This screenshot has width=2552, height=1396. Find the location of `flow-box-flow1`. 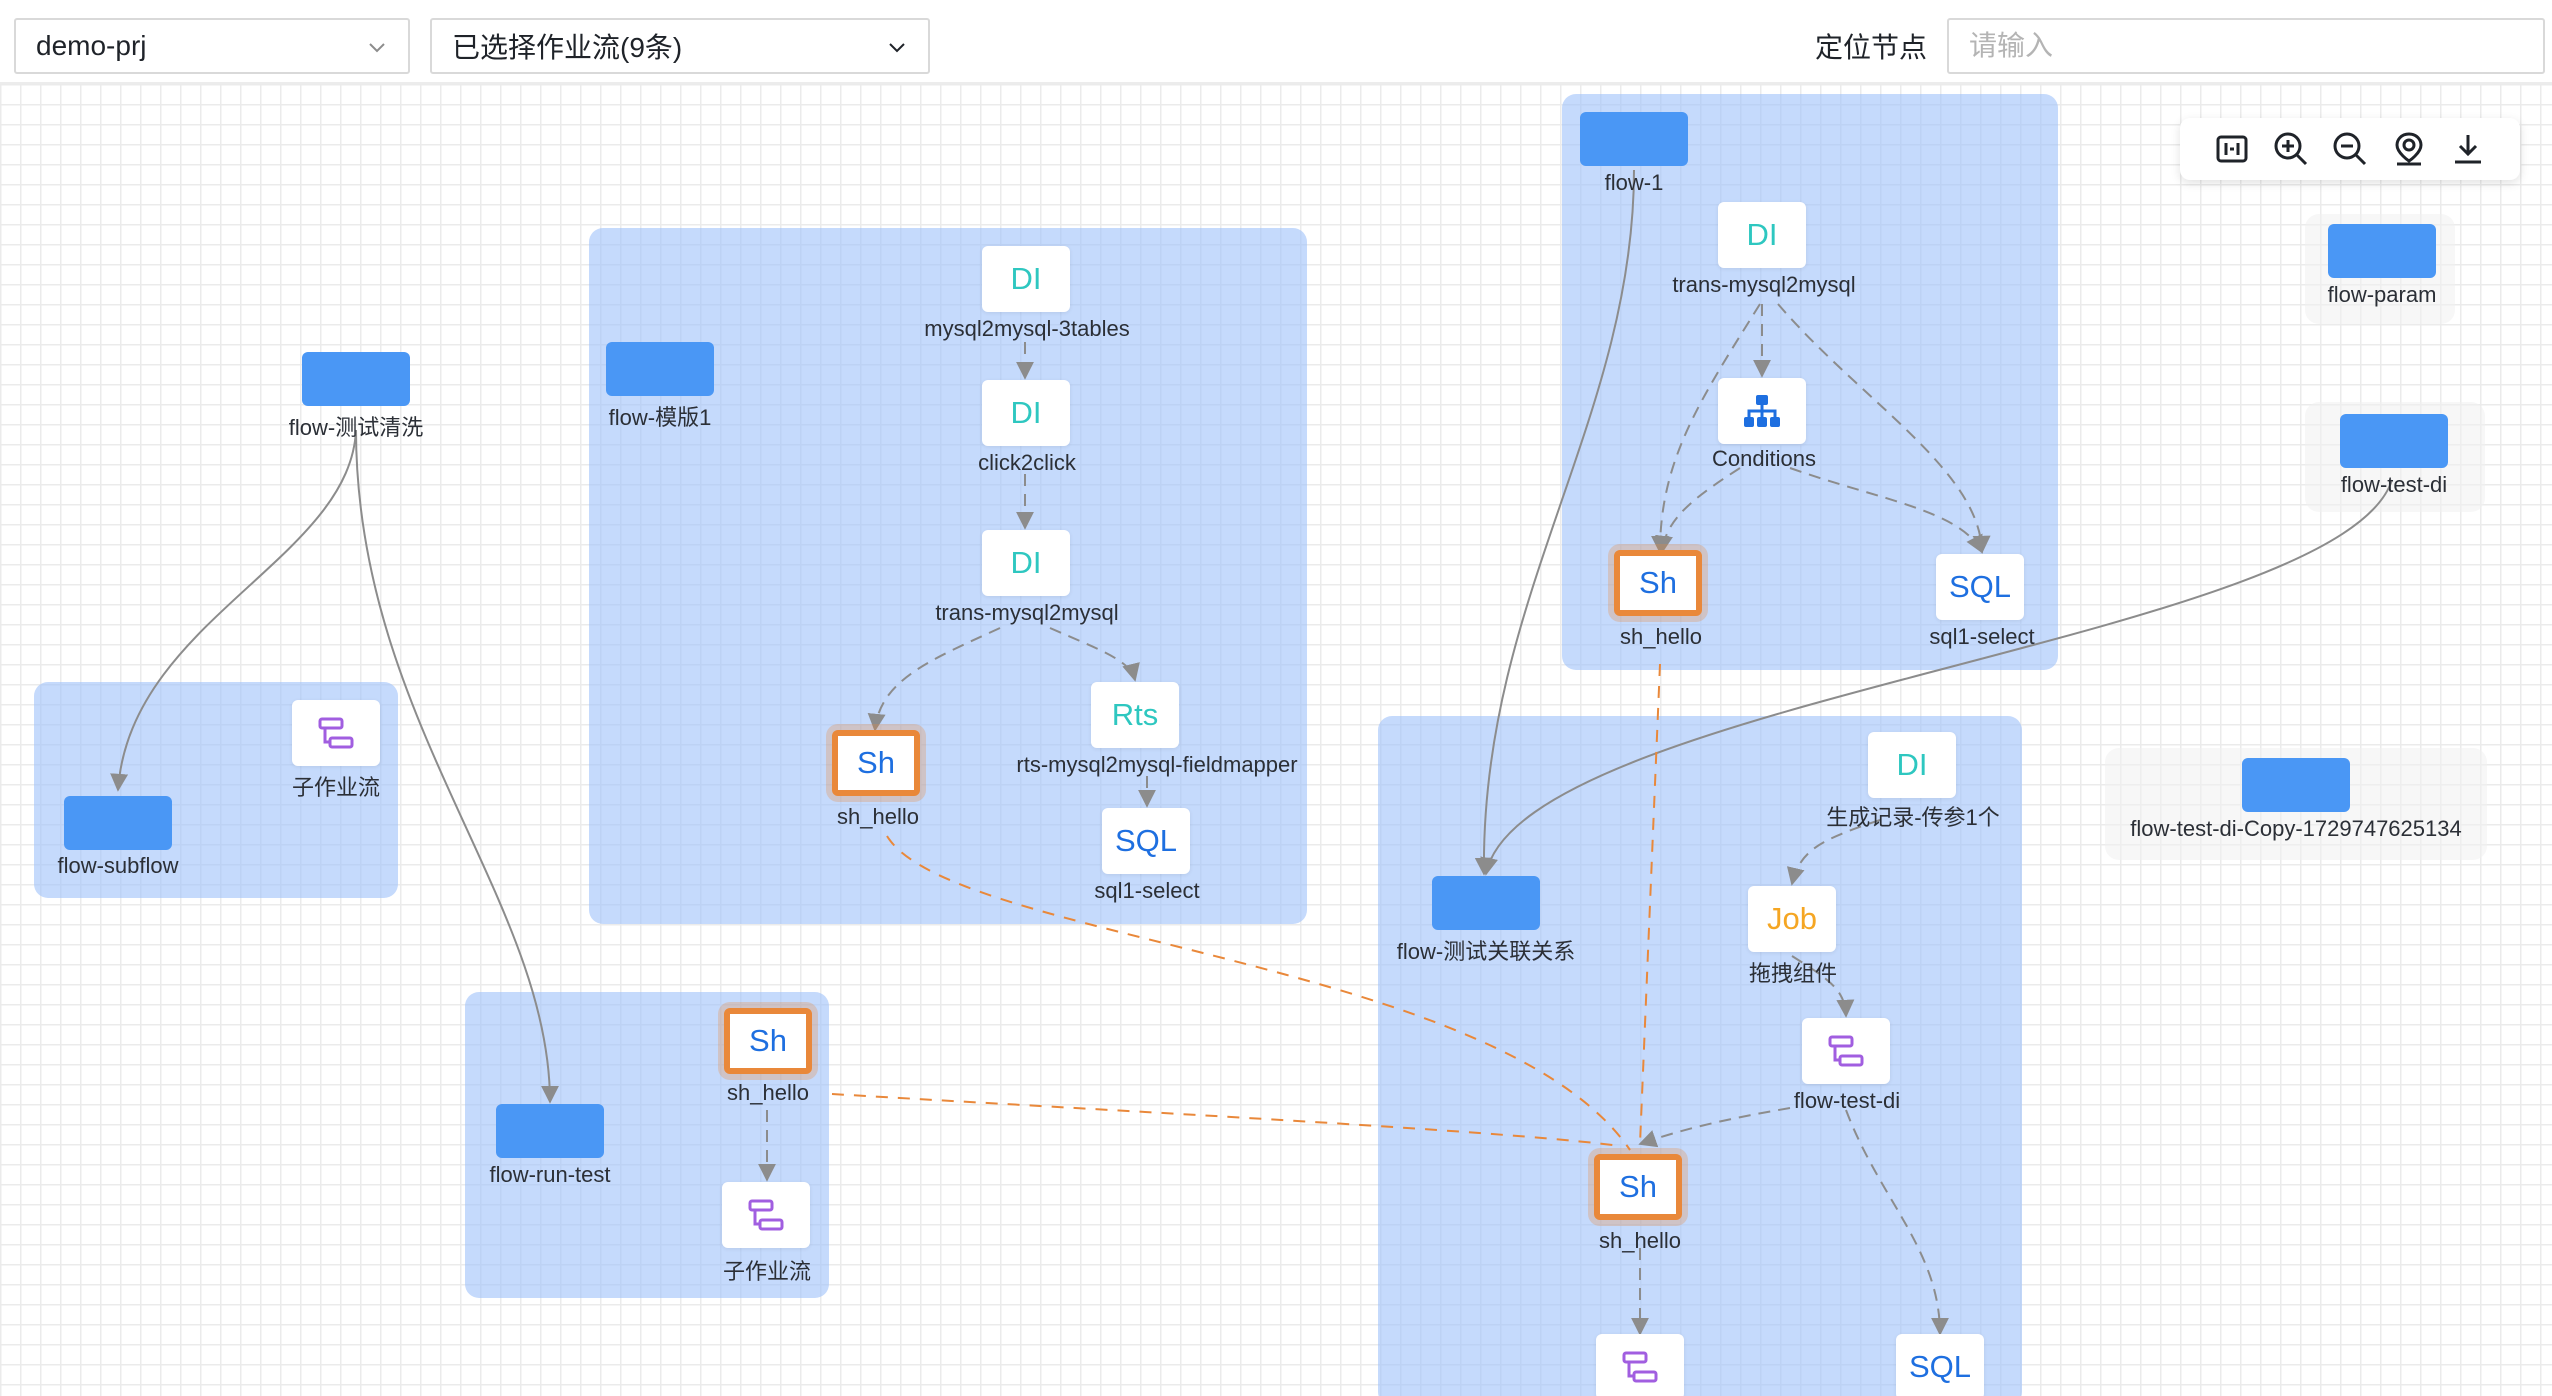

flow-box-flow1 is located at coordinates (1634, 139).